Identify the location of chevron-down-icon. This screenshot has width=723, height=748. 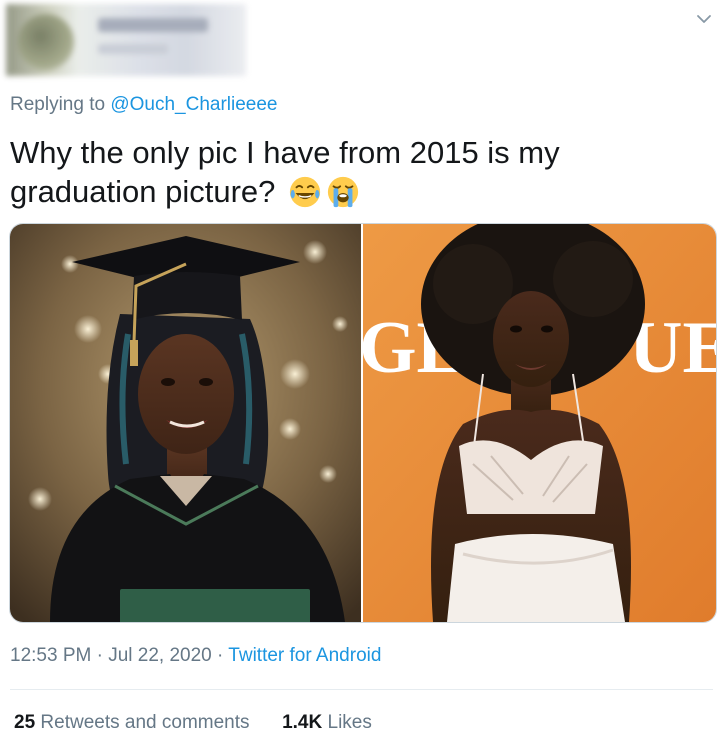
(704, 19).